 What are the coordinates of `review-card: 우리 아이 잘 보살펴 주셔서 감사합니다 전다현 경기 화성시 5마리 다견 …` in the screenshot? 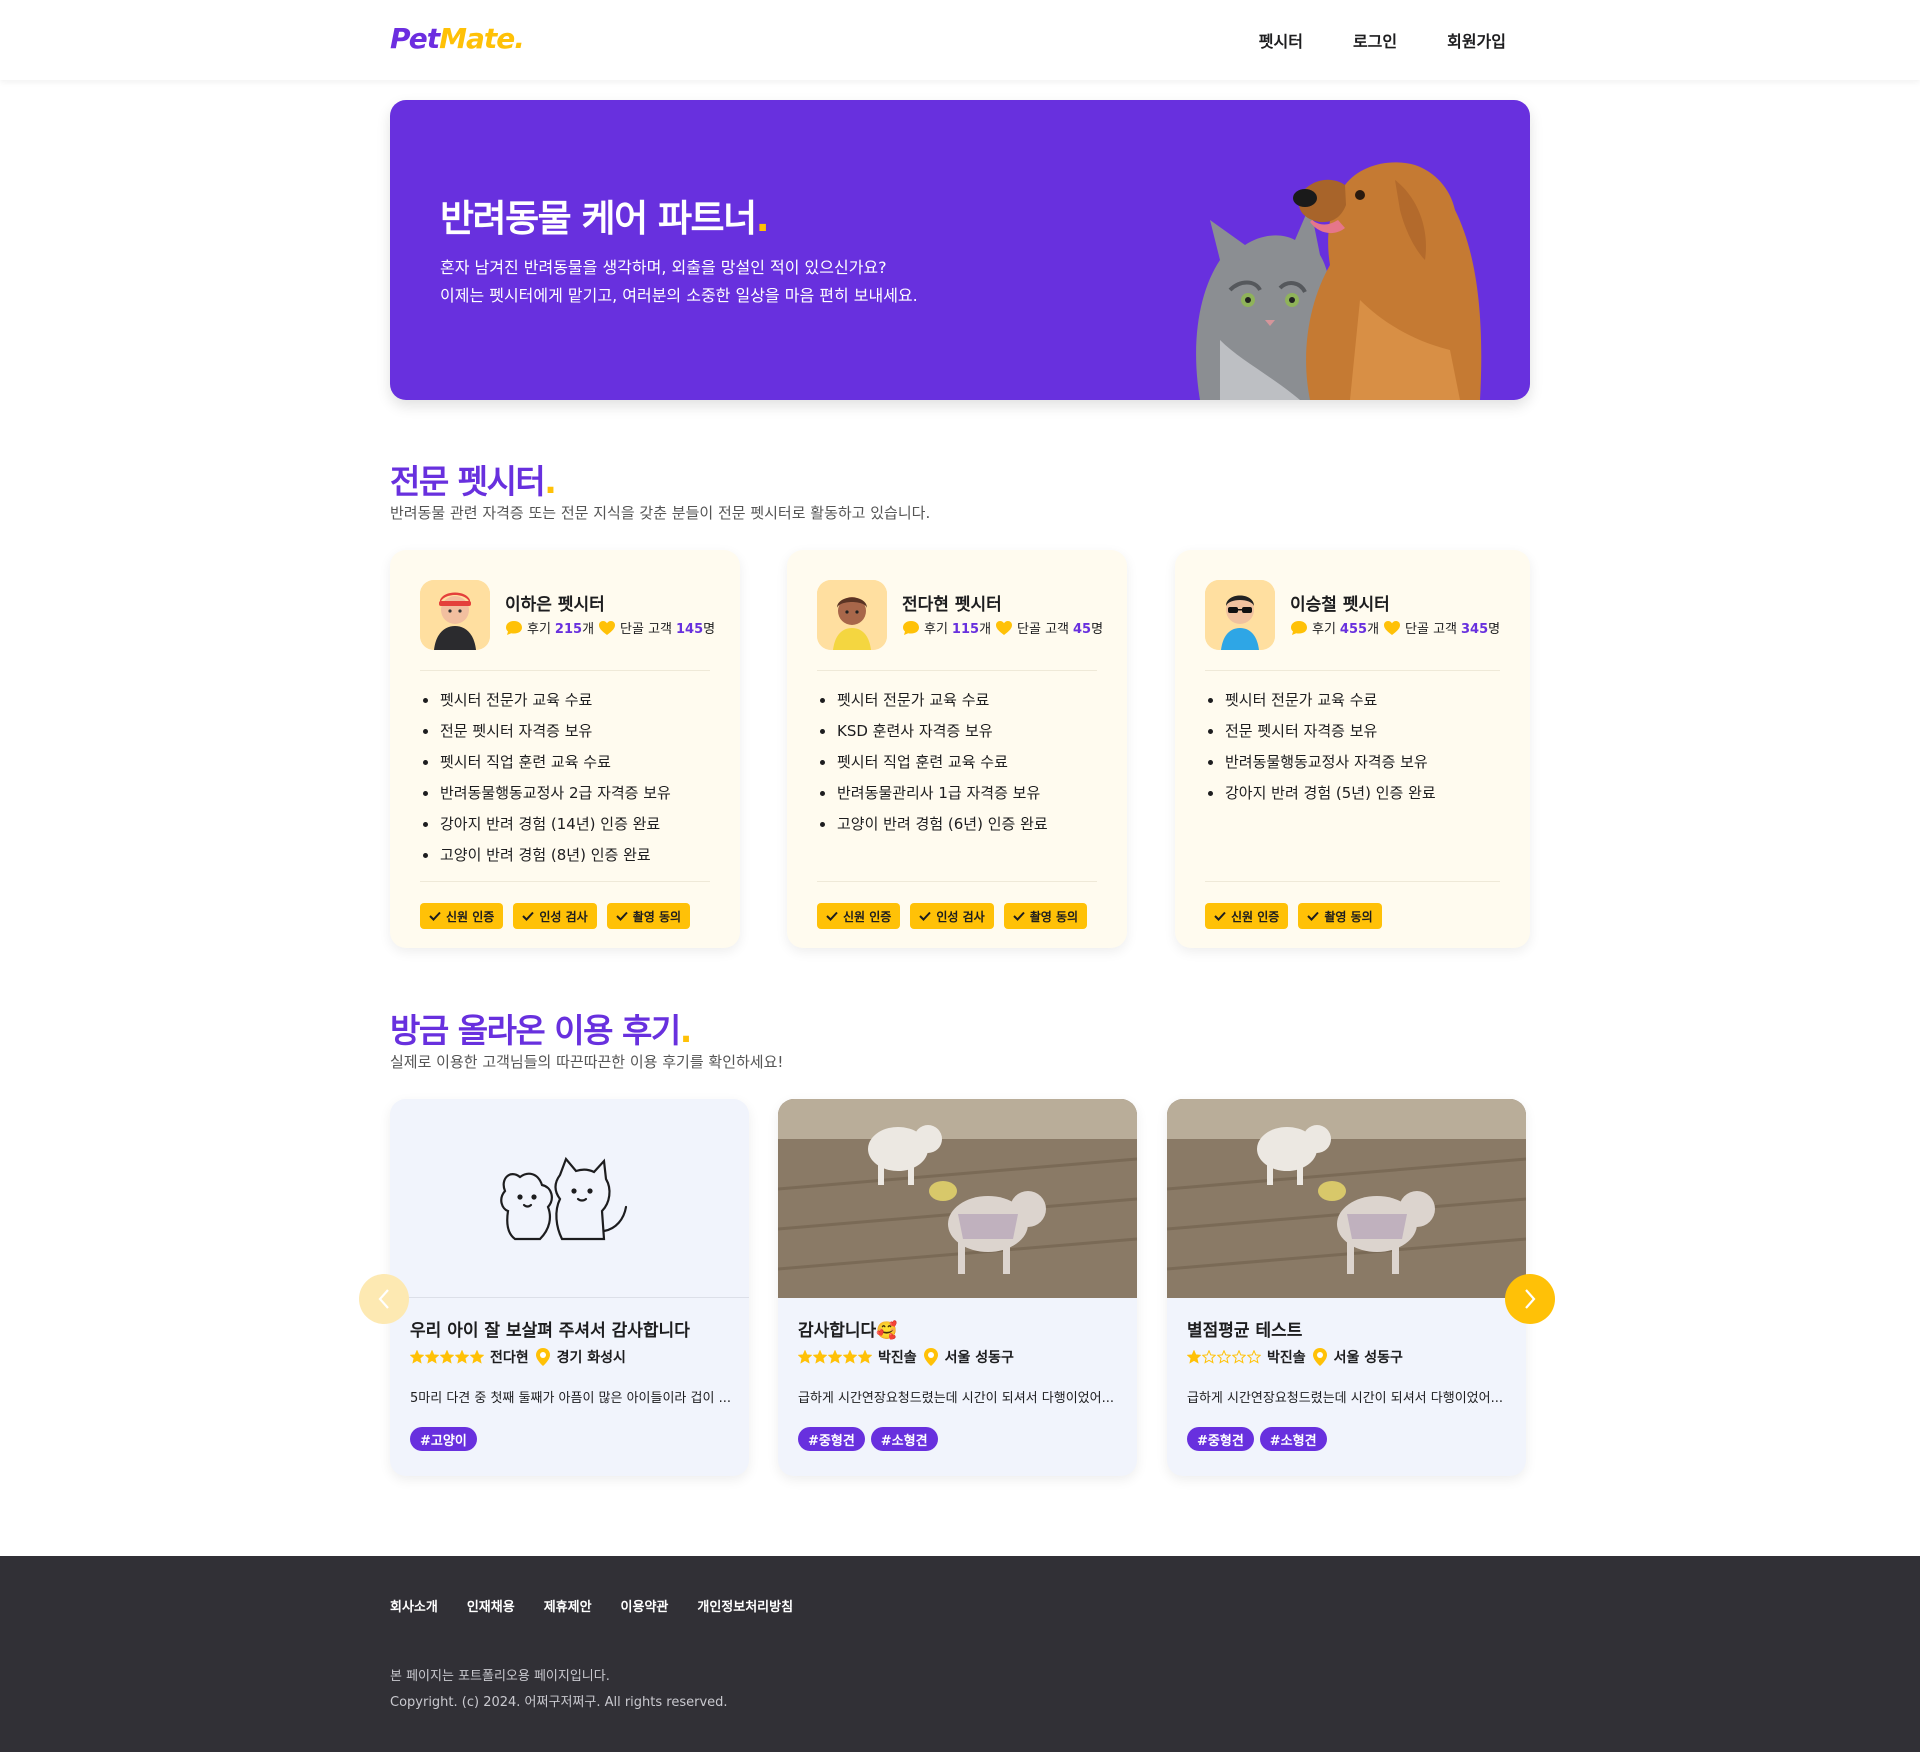 It's located at (569, 1287).